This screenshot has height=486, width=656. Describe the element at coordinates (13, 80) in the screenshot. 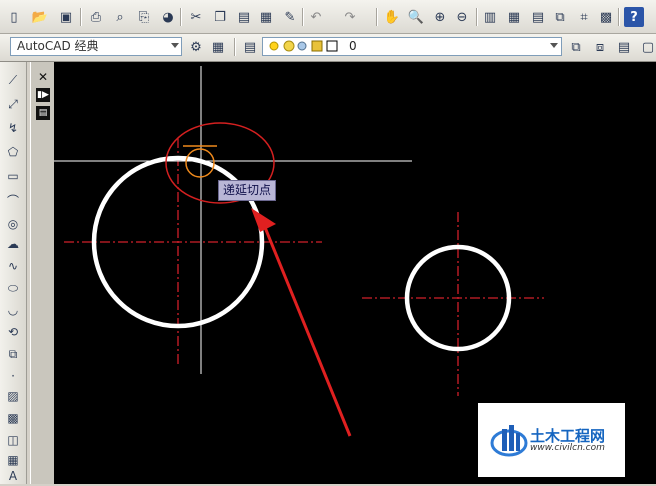

I see `line-icon: ⟋` at that location.